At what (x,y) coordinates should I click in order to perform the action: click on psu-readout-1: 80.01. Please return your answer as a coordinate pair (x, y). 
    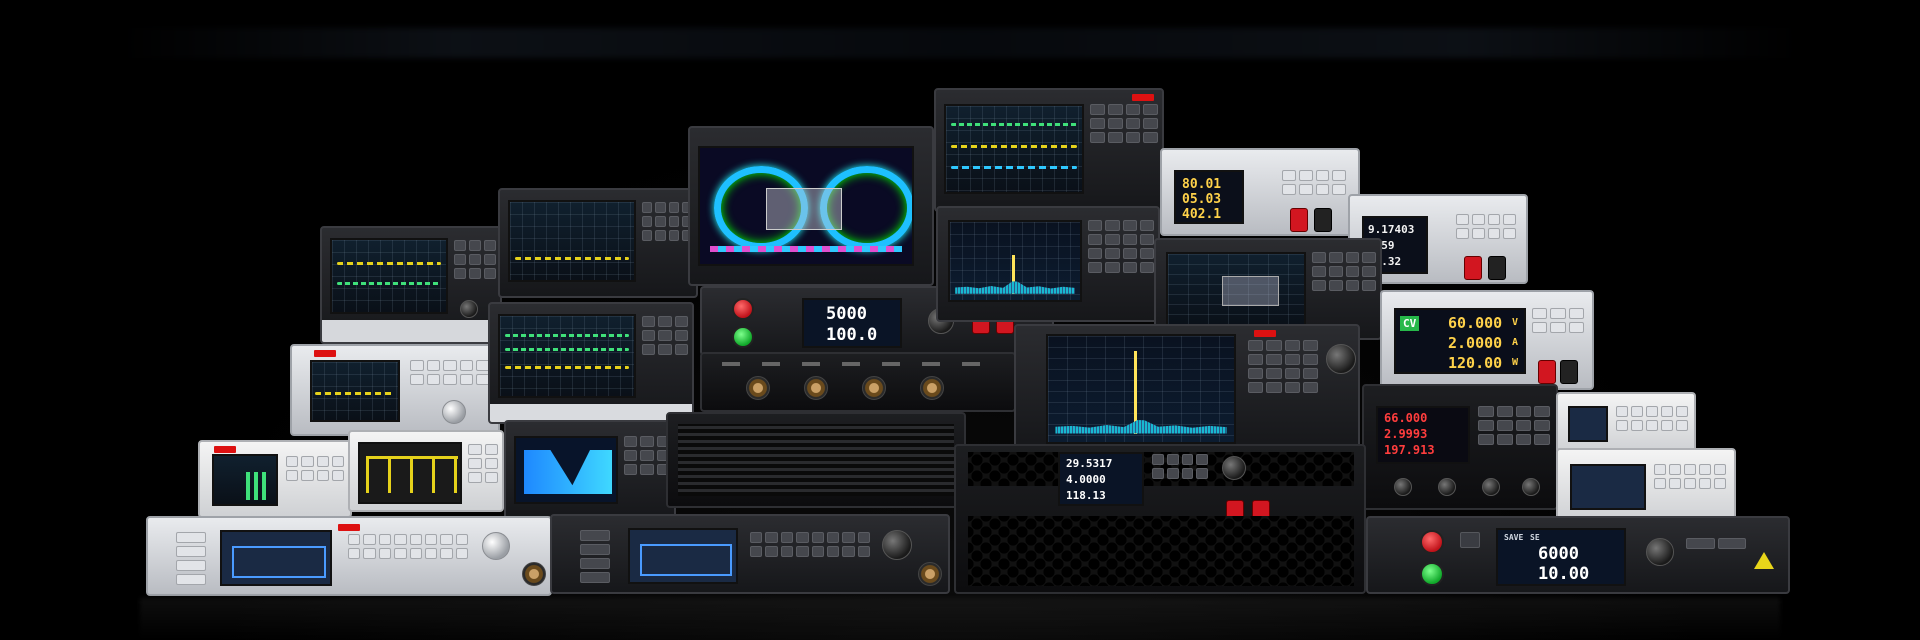
    Looking at the image, I should click on (1202, 184).